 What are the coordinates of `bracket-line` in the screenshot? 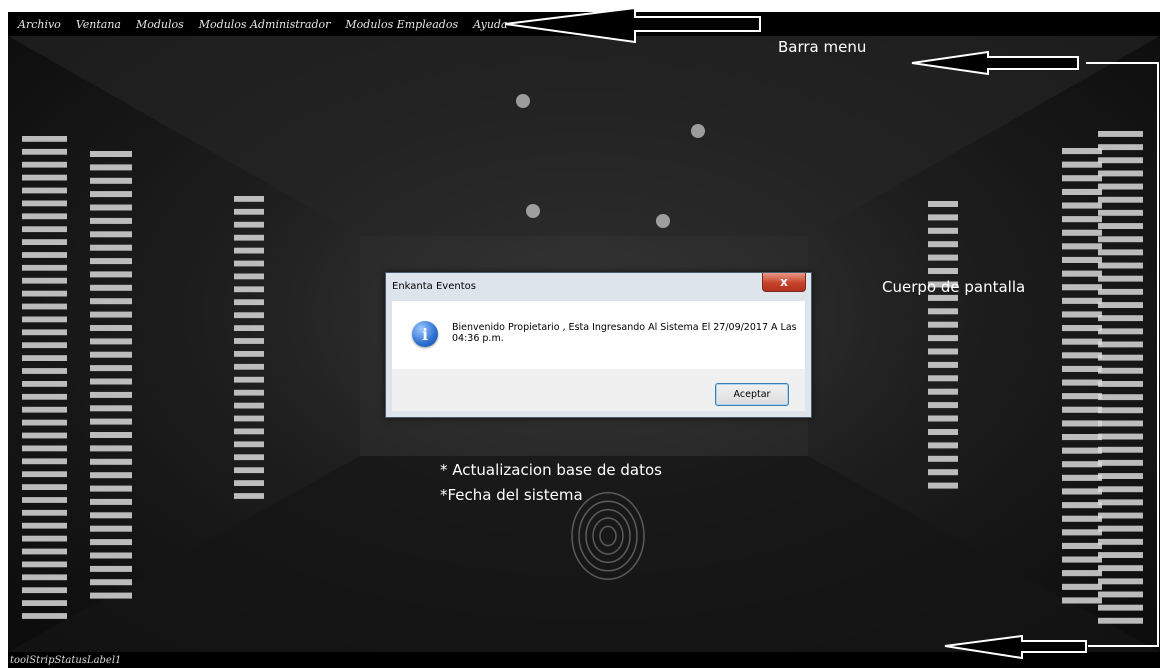 It's located at (1122, 354).